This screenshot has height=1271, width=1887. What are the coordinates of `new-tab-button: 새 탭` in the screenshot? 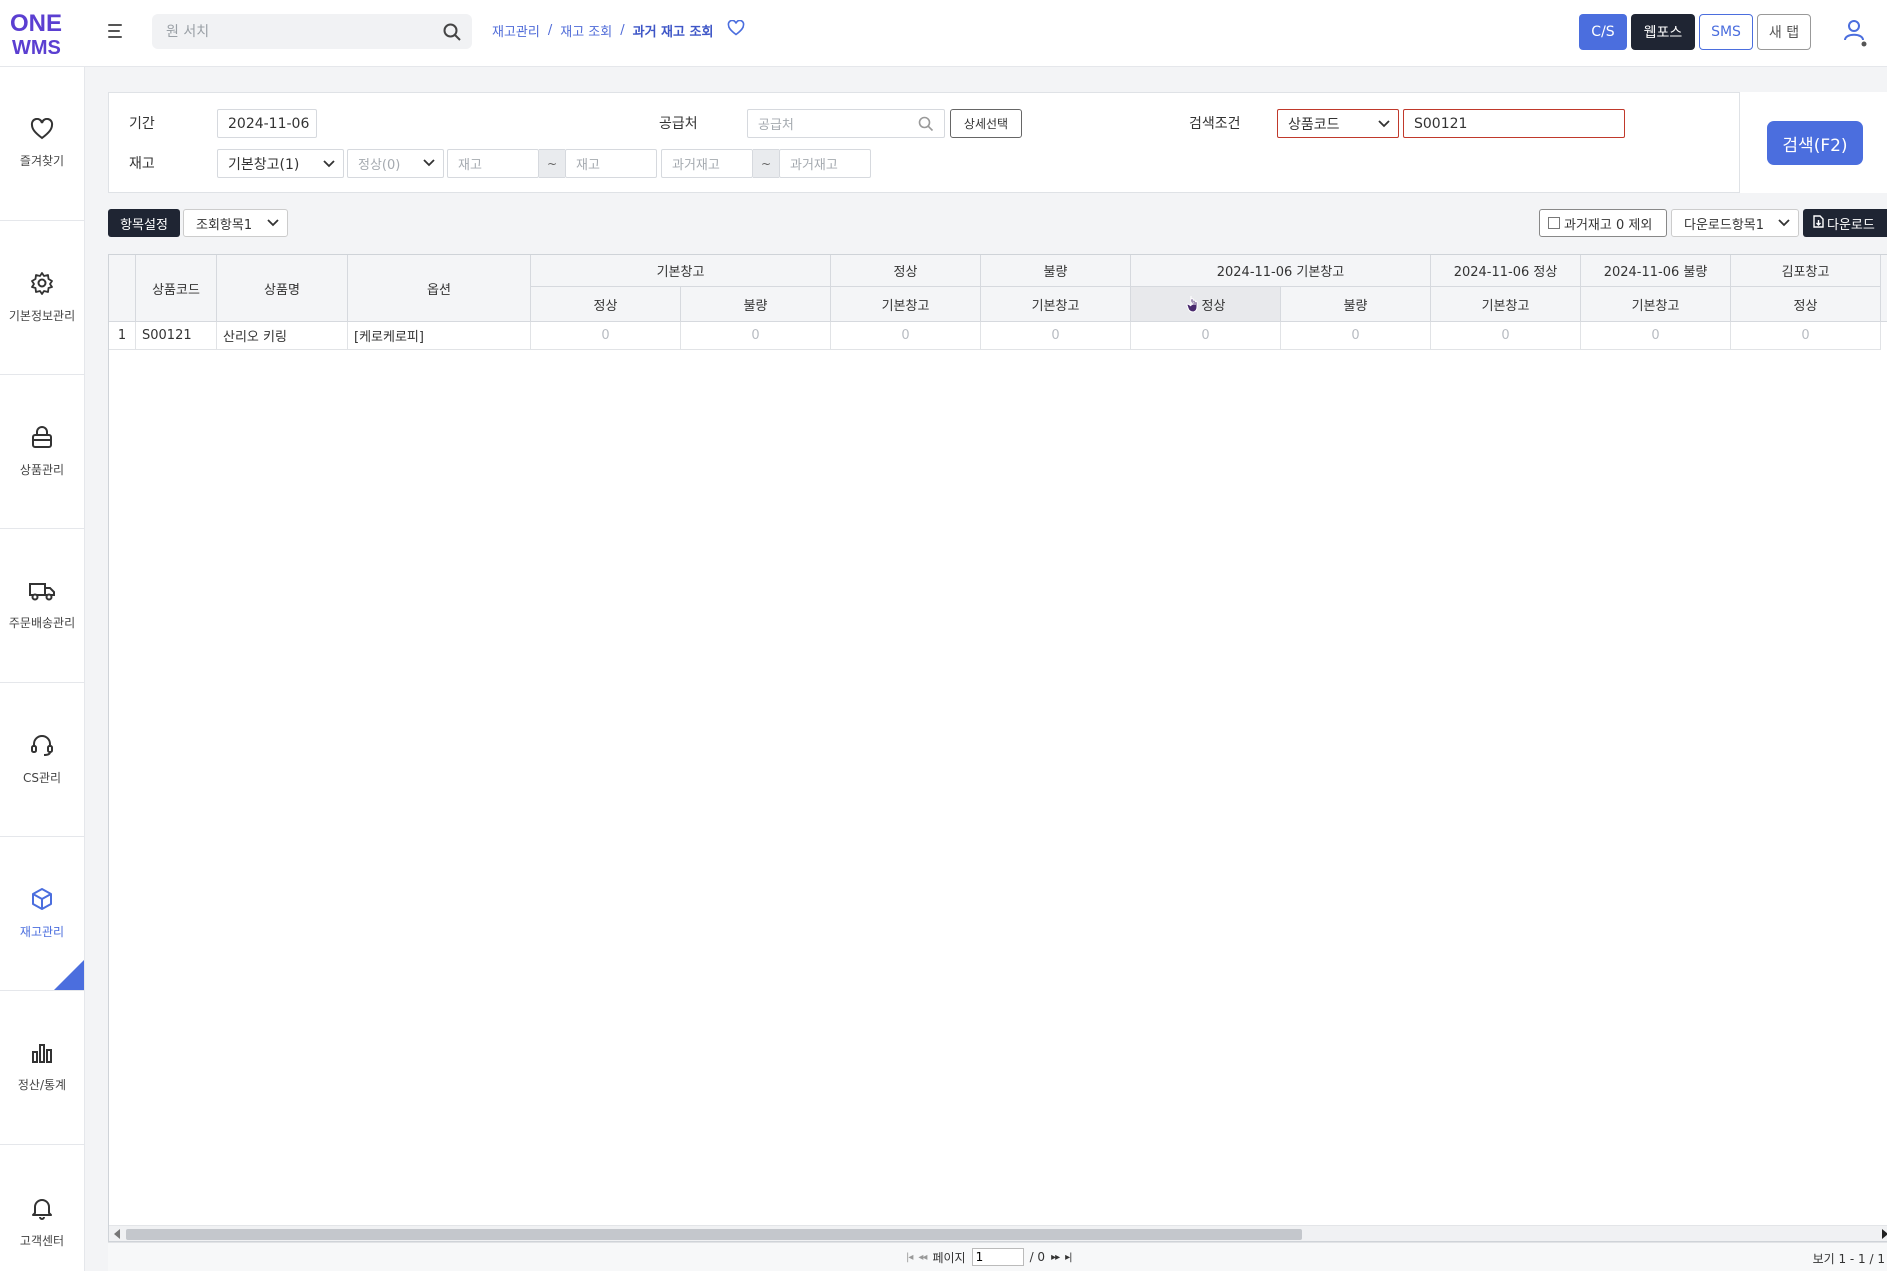 It's located at (1784, 32).